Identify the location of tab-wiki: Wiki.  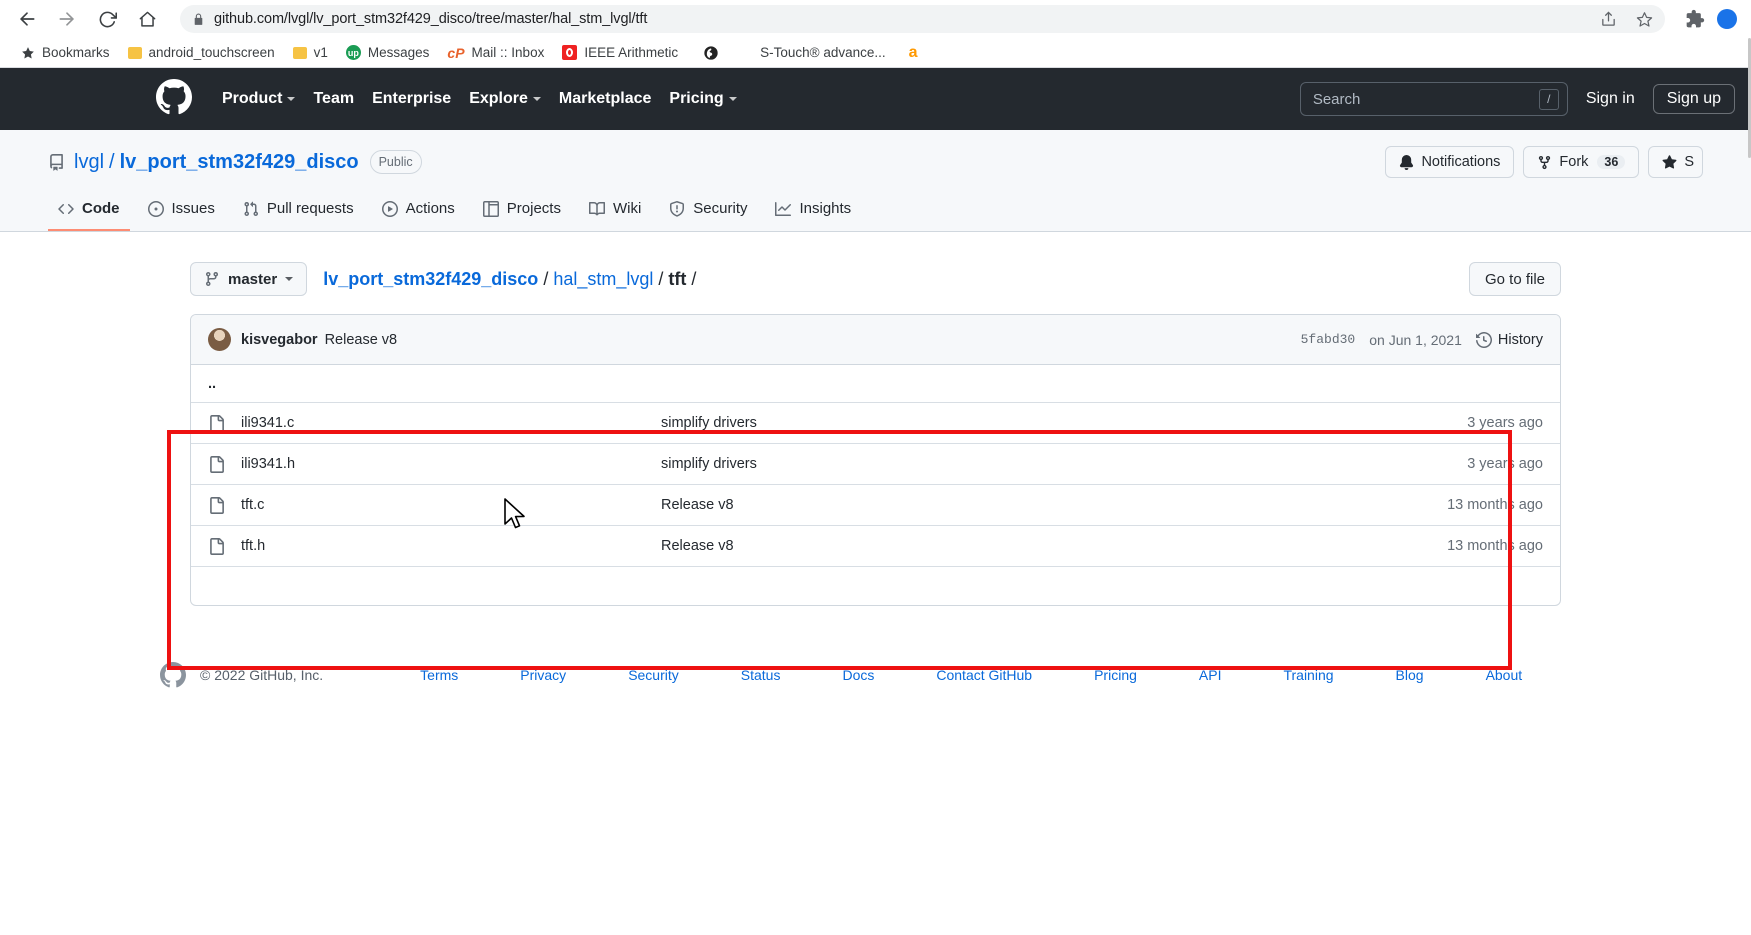
(615, 211).